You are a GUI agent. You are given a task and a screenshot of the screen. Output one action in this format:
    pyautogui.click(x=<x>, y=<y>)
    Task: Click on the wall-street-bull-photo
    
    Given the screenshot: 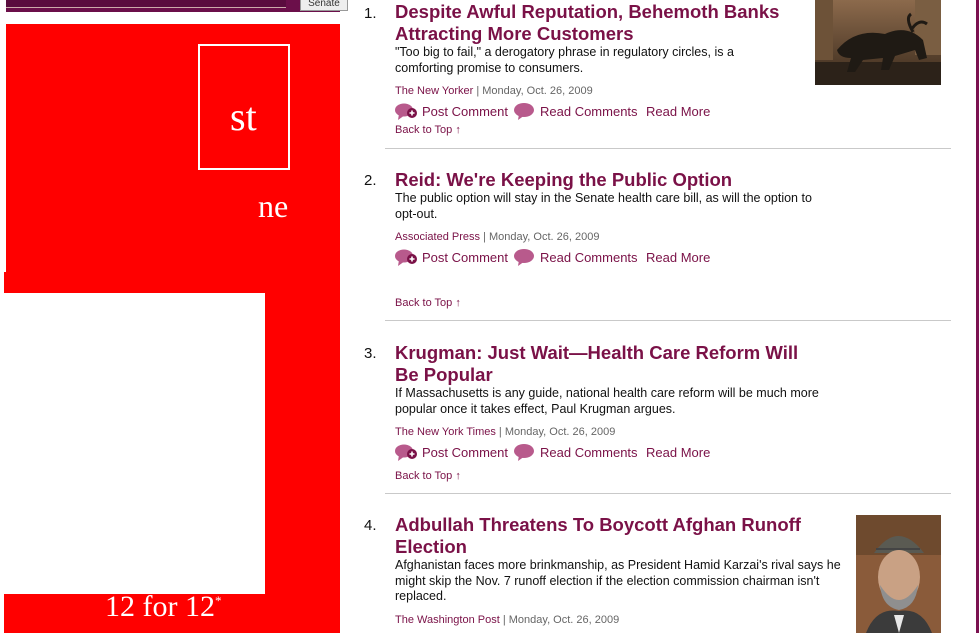 What is the action you would take?
    pyautogui.click(x=878, y=42)
    